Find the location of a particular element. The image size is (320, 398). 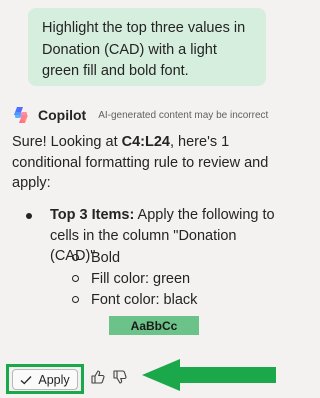

apply-button: Apply is located at coordinates (45, 379).